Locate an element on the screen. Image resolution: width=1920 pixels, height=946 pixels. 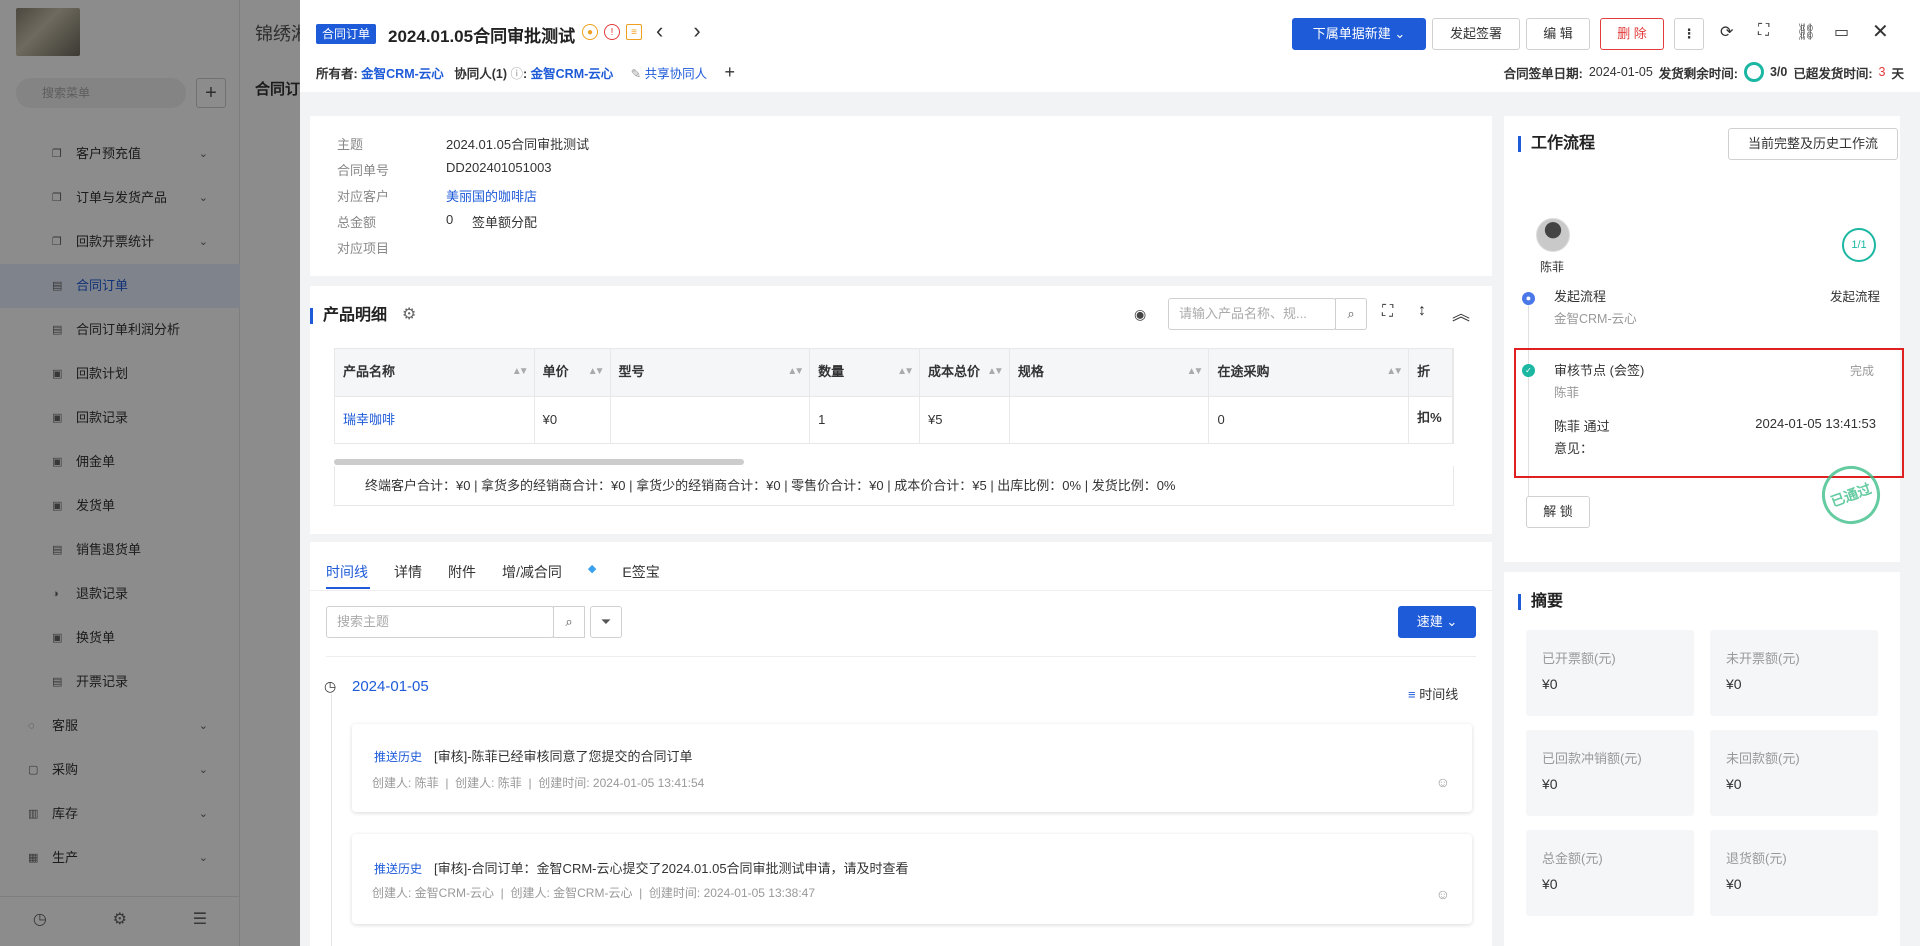
table-header: 产品名称 ▲▼ 单价 ▲▼ 型号 ▲▼ 数量 ▲▼ 成本总价 ▲▼ 规格 ▲▼ 在途采购 ▲▼ 折扣% is located at coordinates (894, 387).